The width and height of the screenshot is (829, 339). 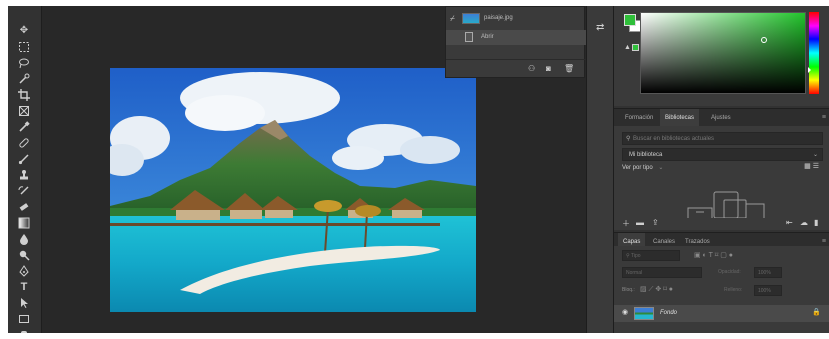 What do you see at coordinates (24, 330) in the screenshot?
I see `hand-tool-icon` at bounding box center [24, 330].